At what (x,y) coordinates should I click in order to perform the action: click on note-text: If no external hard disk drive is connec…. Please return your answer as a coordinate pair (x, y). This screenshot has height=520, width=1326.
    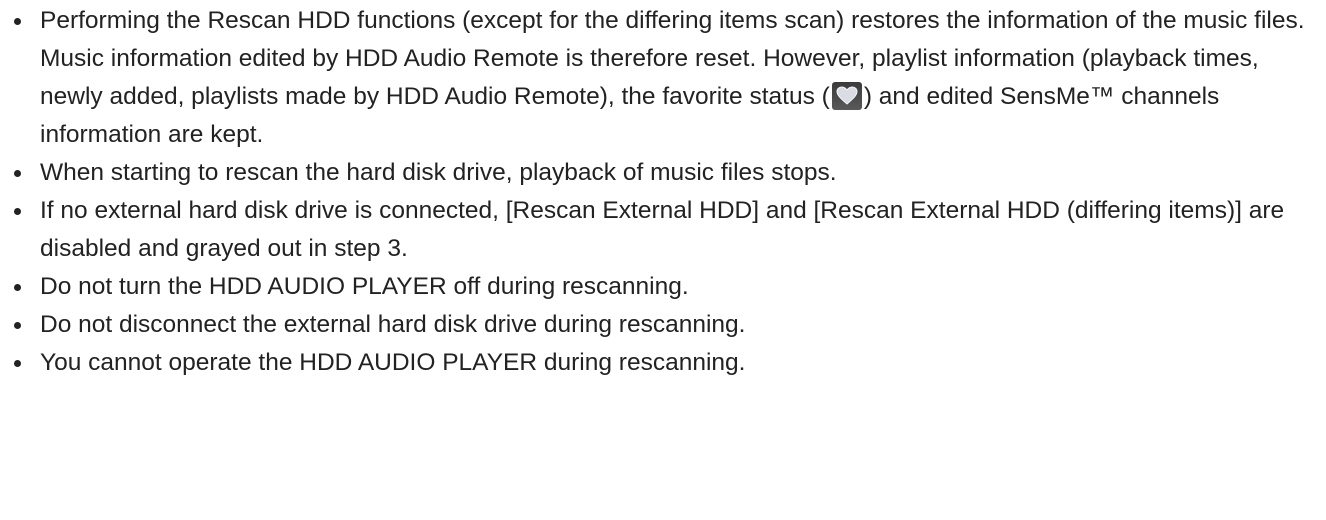
    Looking at the image, I should click on (662, 229).